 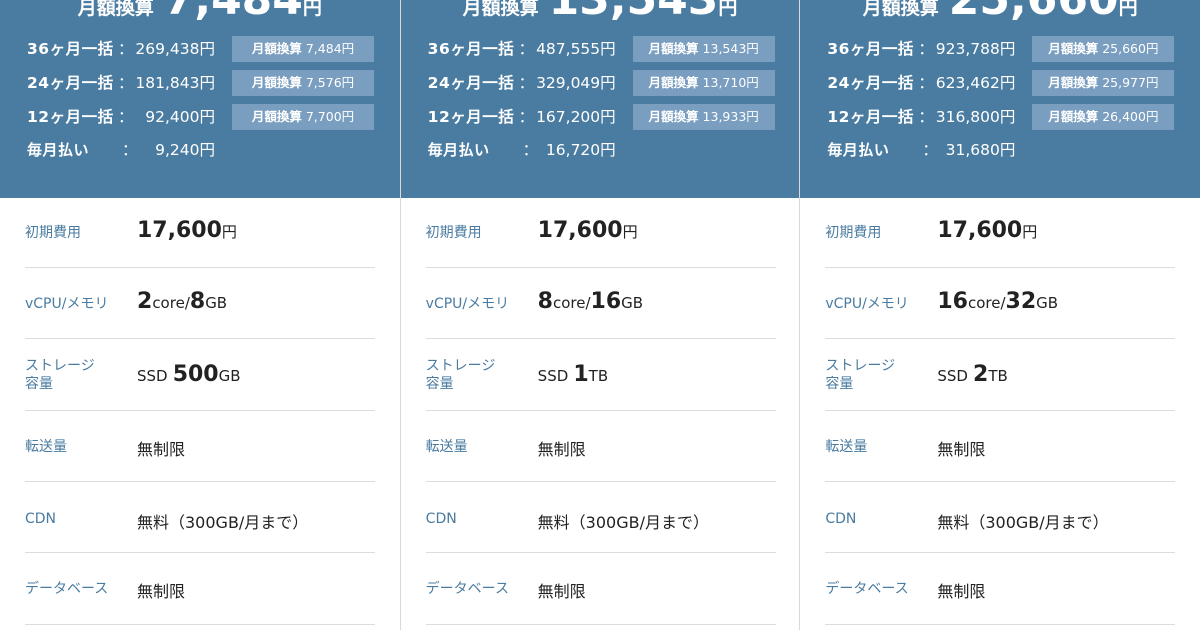 I want to click on monthly-equivalent-badge: 月額換算 7,700円, so click(x=303, y=117).